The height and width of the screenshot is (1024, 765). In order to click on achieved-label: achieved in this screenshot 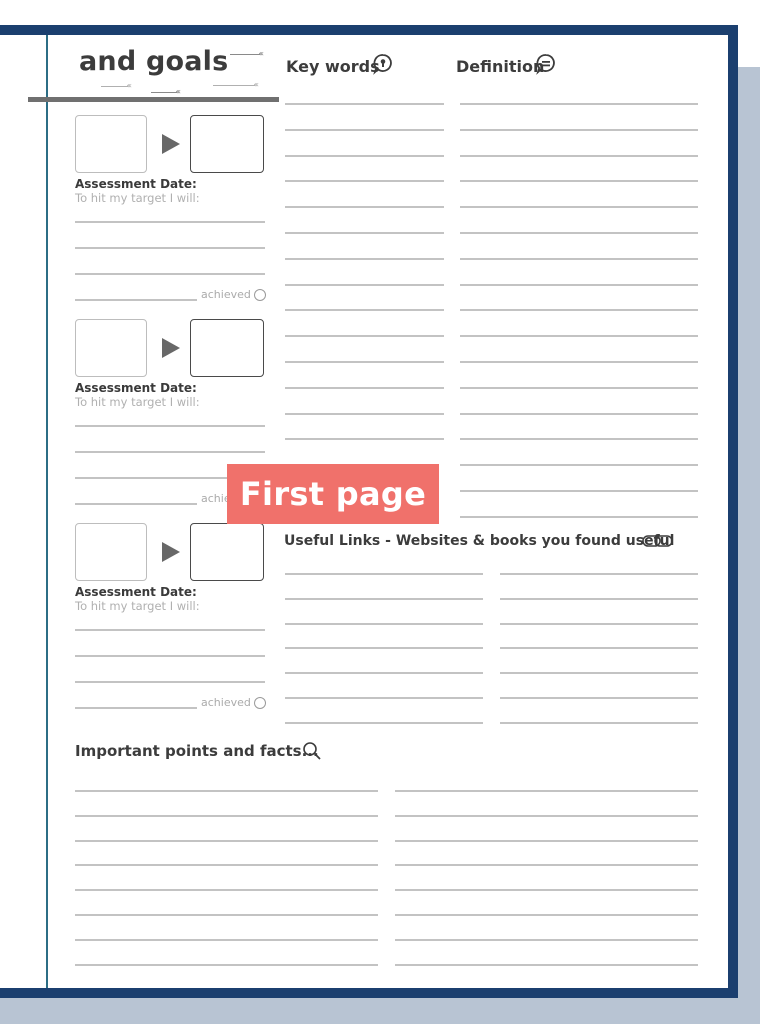, I will do `click(226, 294)`.